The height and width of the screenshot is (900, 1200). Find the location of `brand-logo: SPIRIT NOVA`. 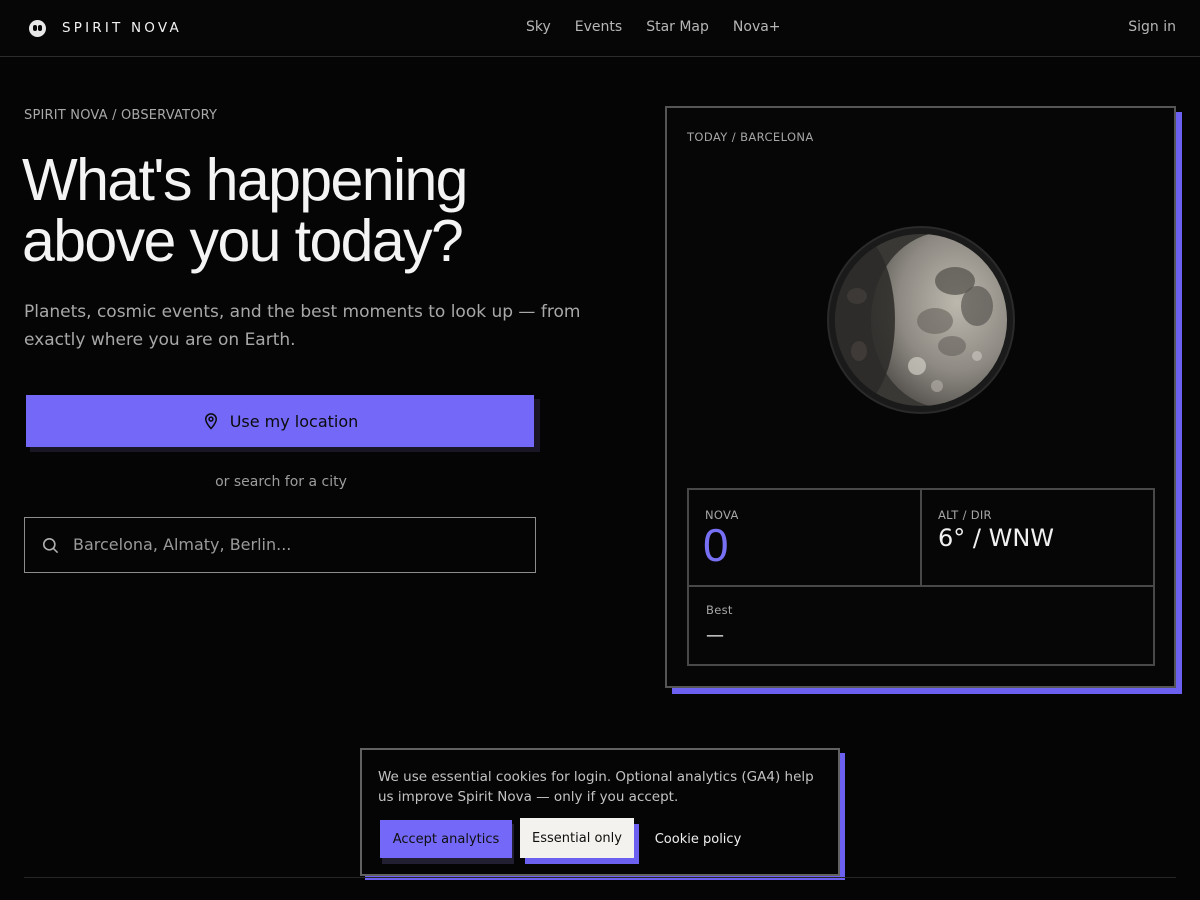

brand-logo: SPIRIT NOVA is located at coordinates (105, 28).